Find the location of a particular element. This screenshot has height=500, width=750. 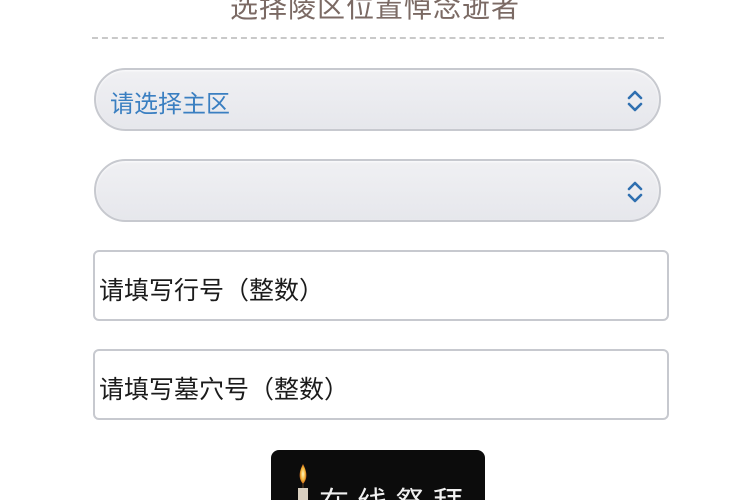

page-title: 选择陵区位置悼念逝者 is located at coordinates (374, 12).